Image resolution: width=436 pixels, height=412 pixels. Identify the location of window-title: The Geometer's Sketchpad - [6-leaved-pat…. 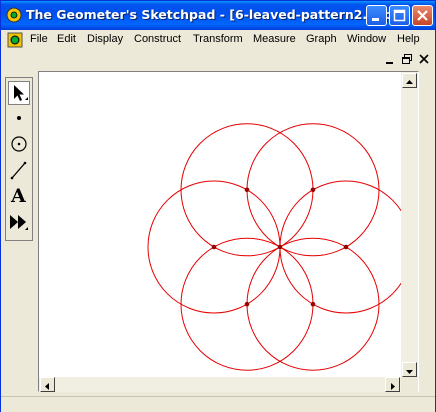
(212, 14).